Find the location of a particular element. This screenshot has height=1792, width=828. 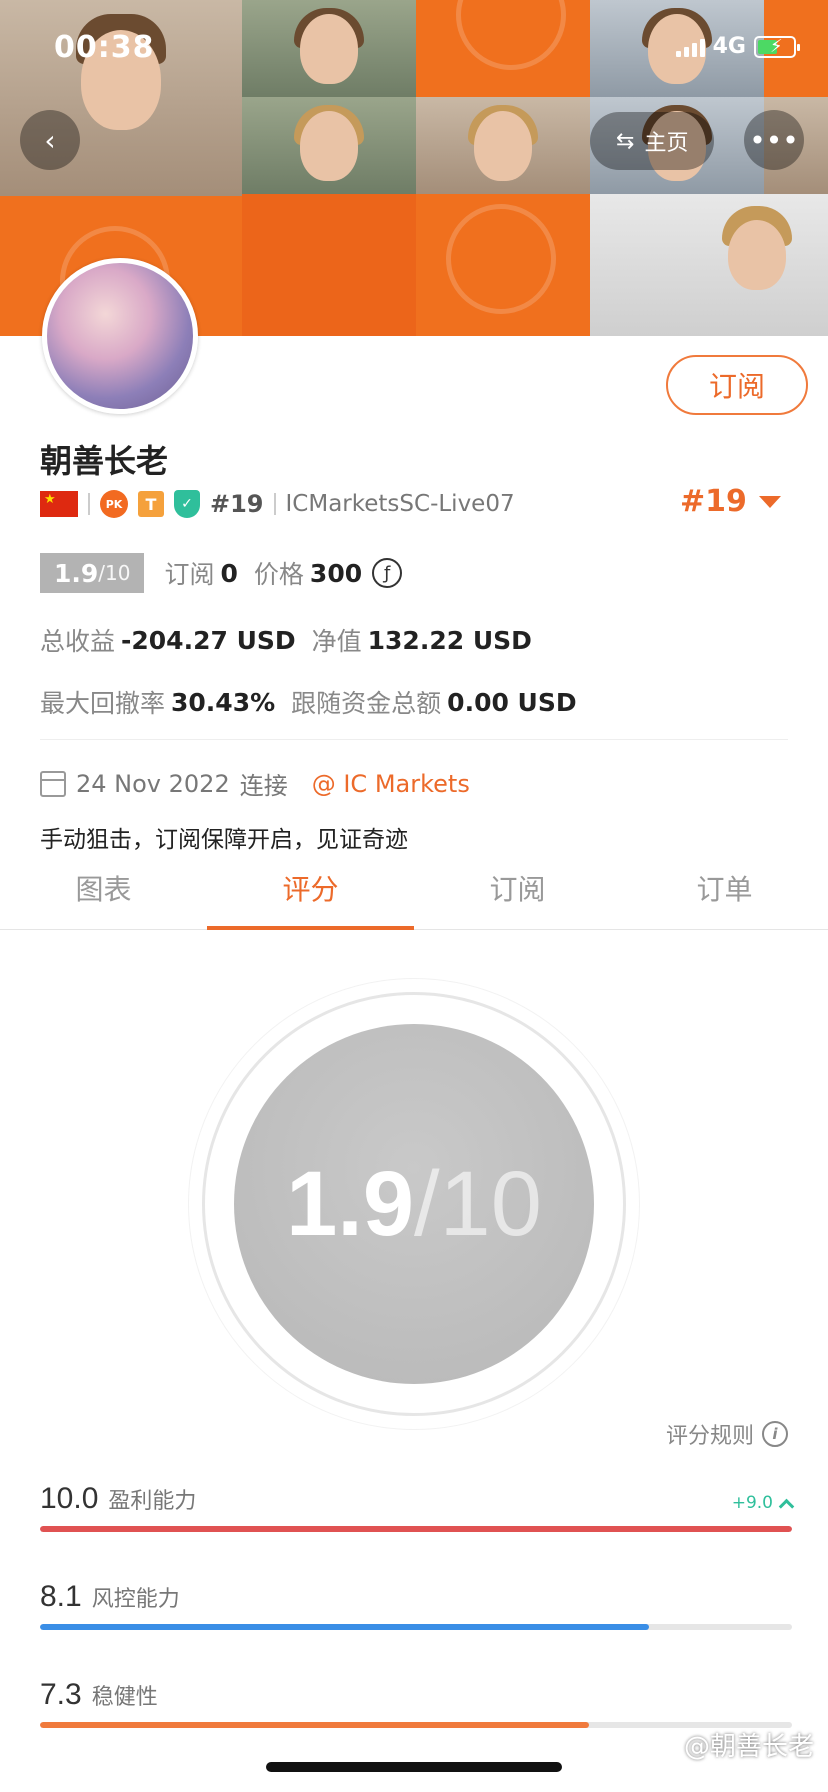

connect-label: 连接 is located at coordinates (263, 786).